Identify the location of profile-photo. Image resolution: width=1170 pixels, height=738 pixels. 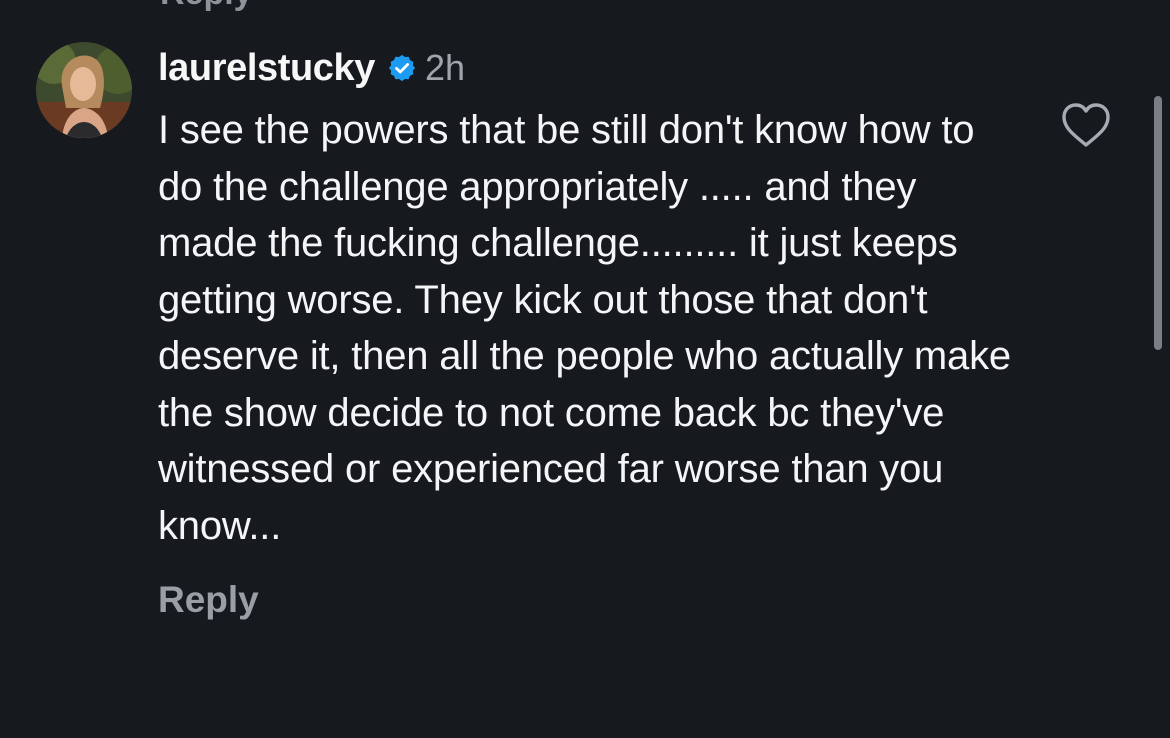
(84, 90).